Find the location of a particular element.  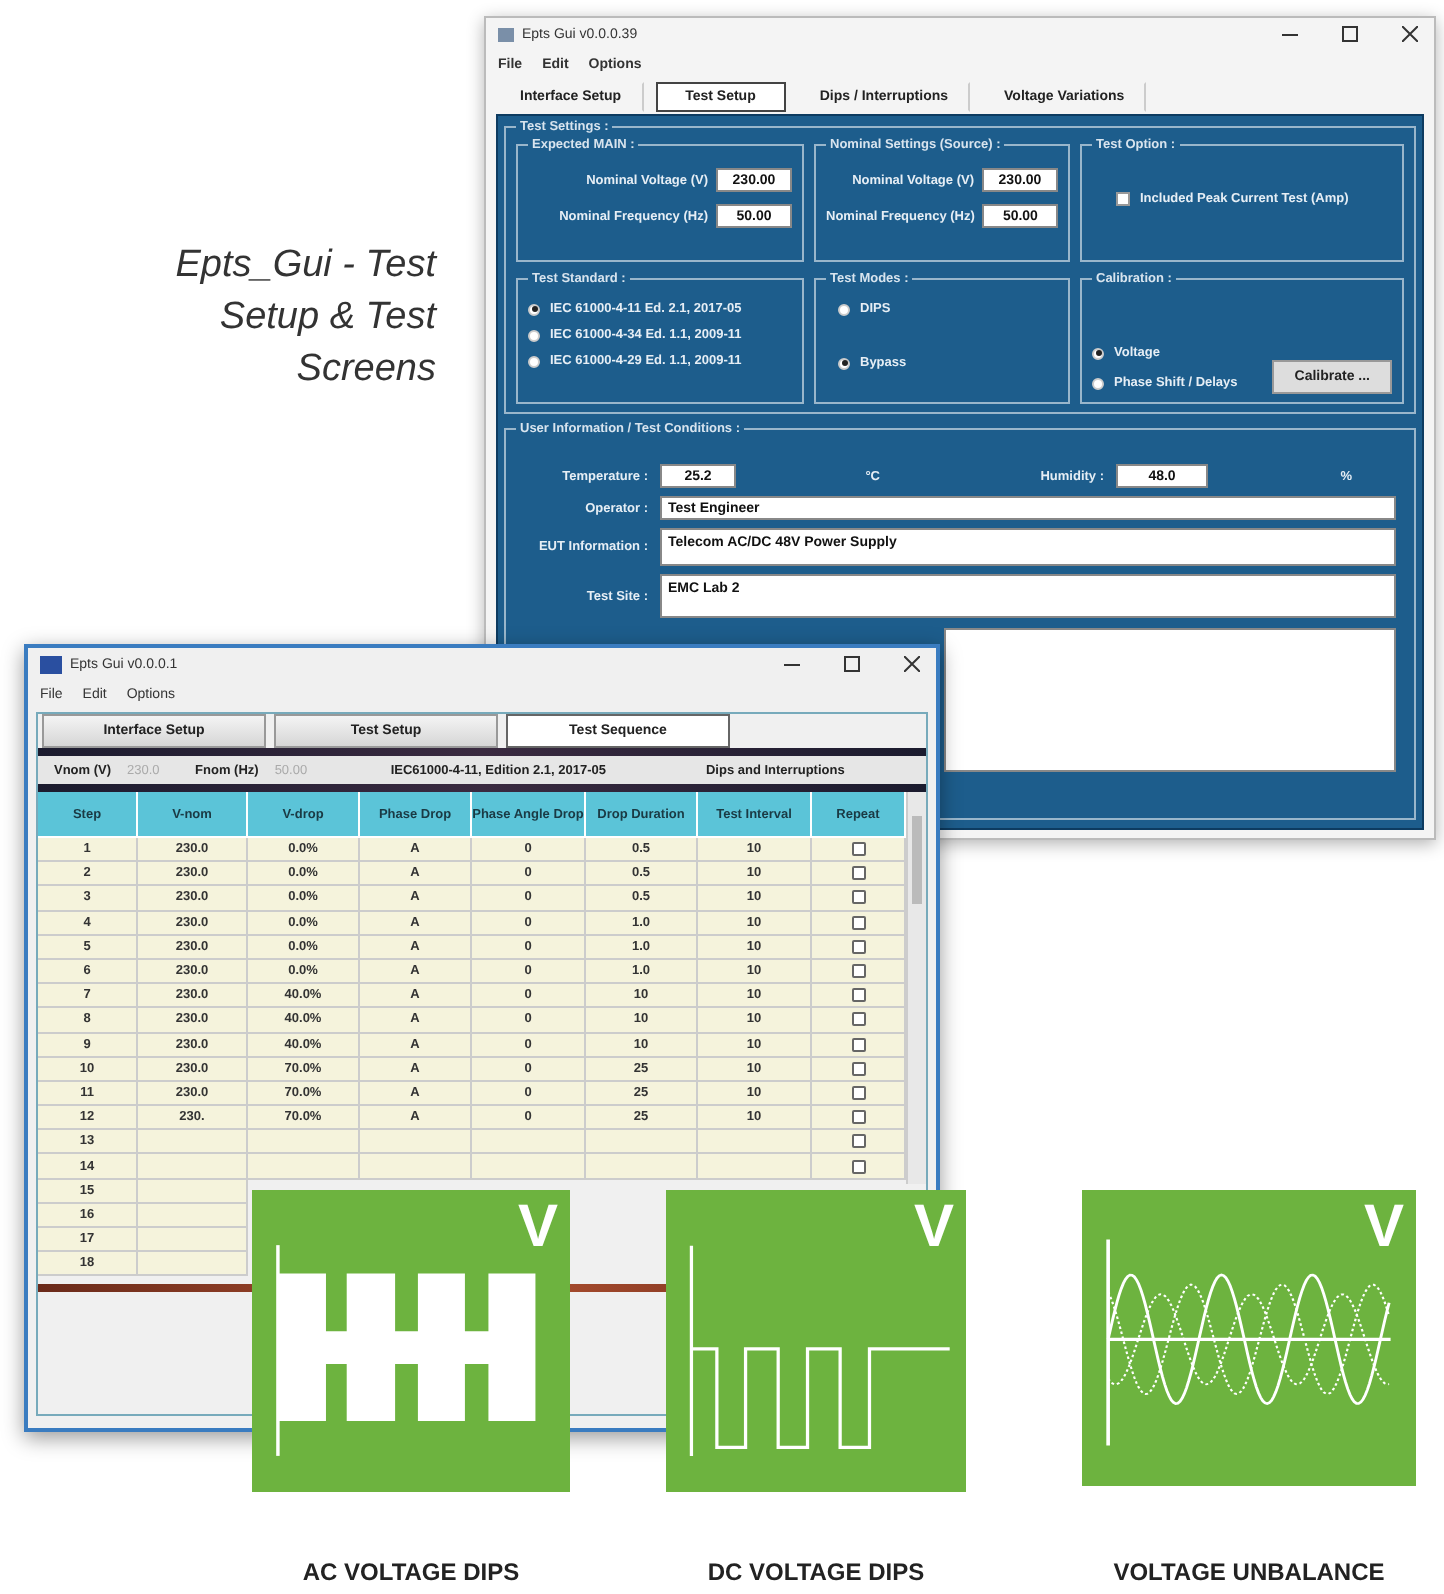

tile-caption: DC VOLTAGE DIPS is located at coordinates (816, 1572).